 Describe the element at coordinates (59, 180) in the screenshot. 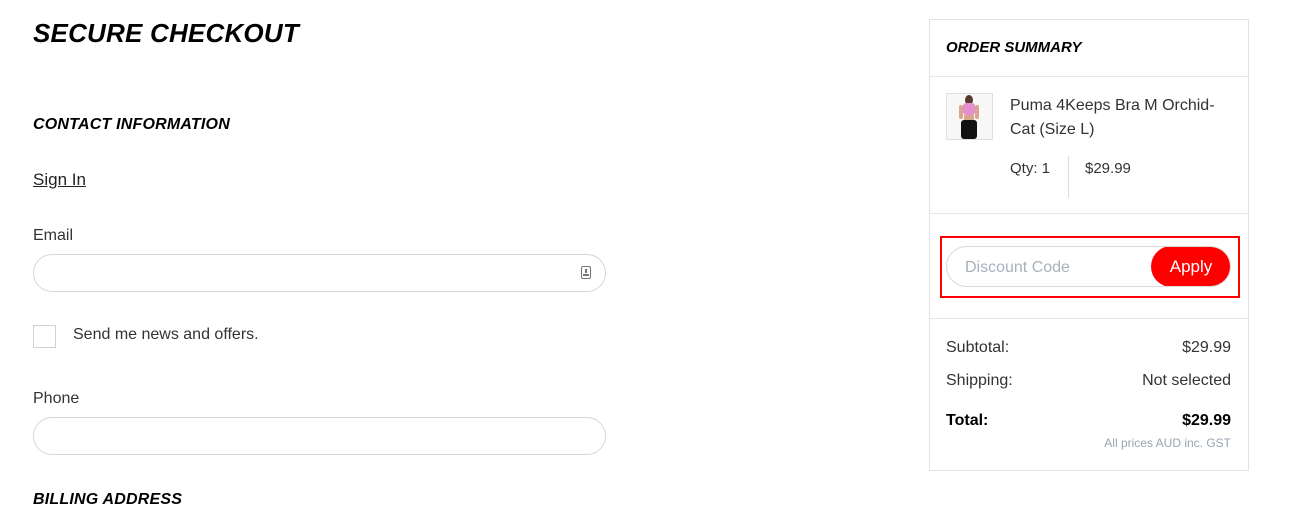

I see `sign-in-link: Sign In` at that location.